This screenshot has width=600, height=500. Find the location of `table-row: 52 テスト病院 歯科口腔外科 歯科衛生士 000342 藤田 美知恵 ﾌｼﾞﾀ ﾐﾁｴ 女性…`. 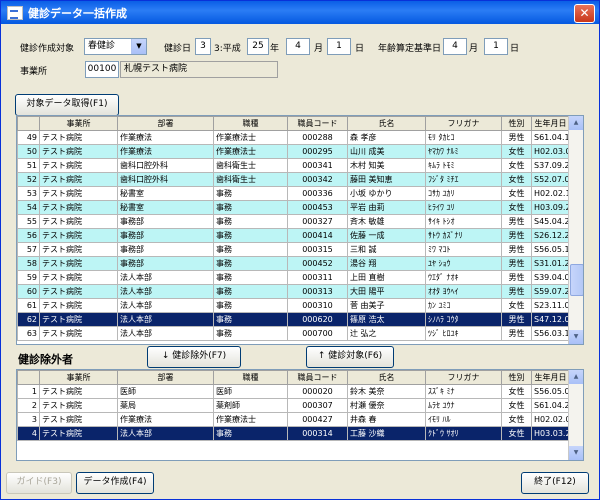

table-row: 52 テスト病院 歯科口腔外科 歯科衛生士 000342 藤田 美知恵 ﾌｼﾞﾀ ﾐﾁｴ 女性… is located at coordinates (293, 179).